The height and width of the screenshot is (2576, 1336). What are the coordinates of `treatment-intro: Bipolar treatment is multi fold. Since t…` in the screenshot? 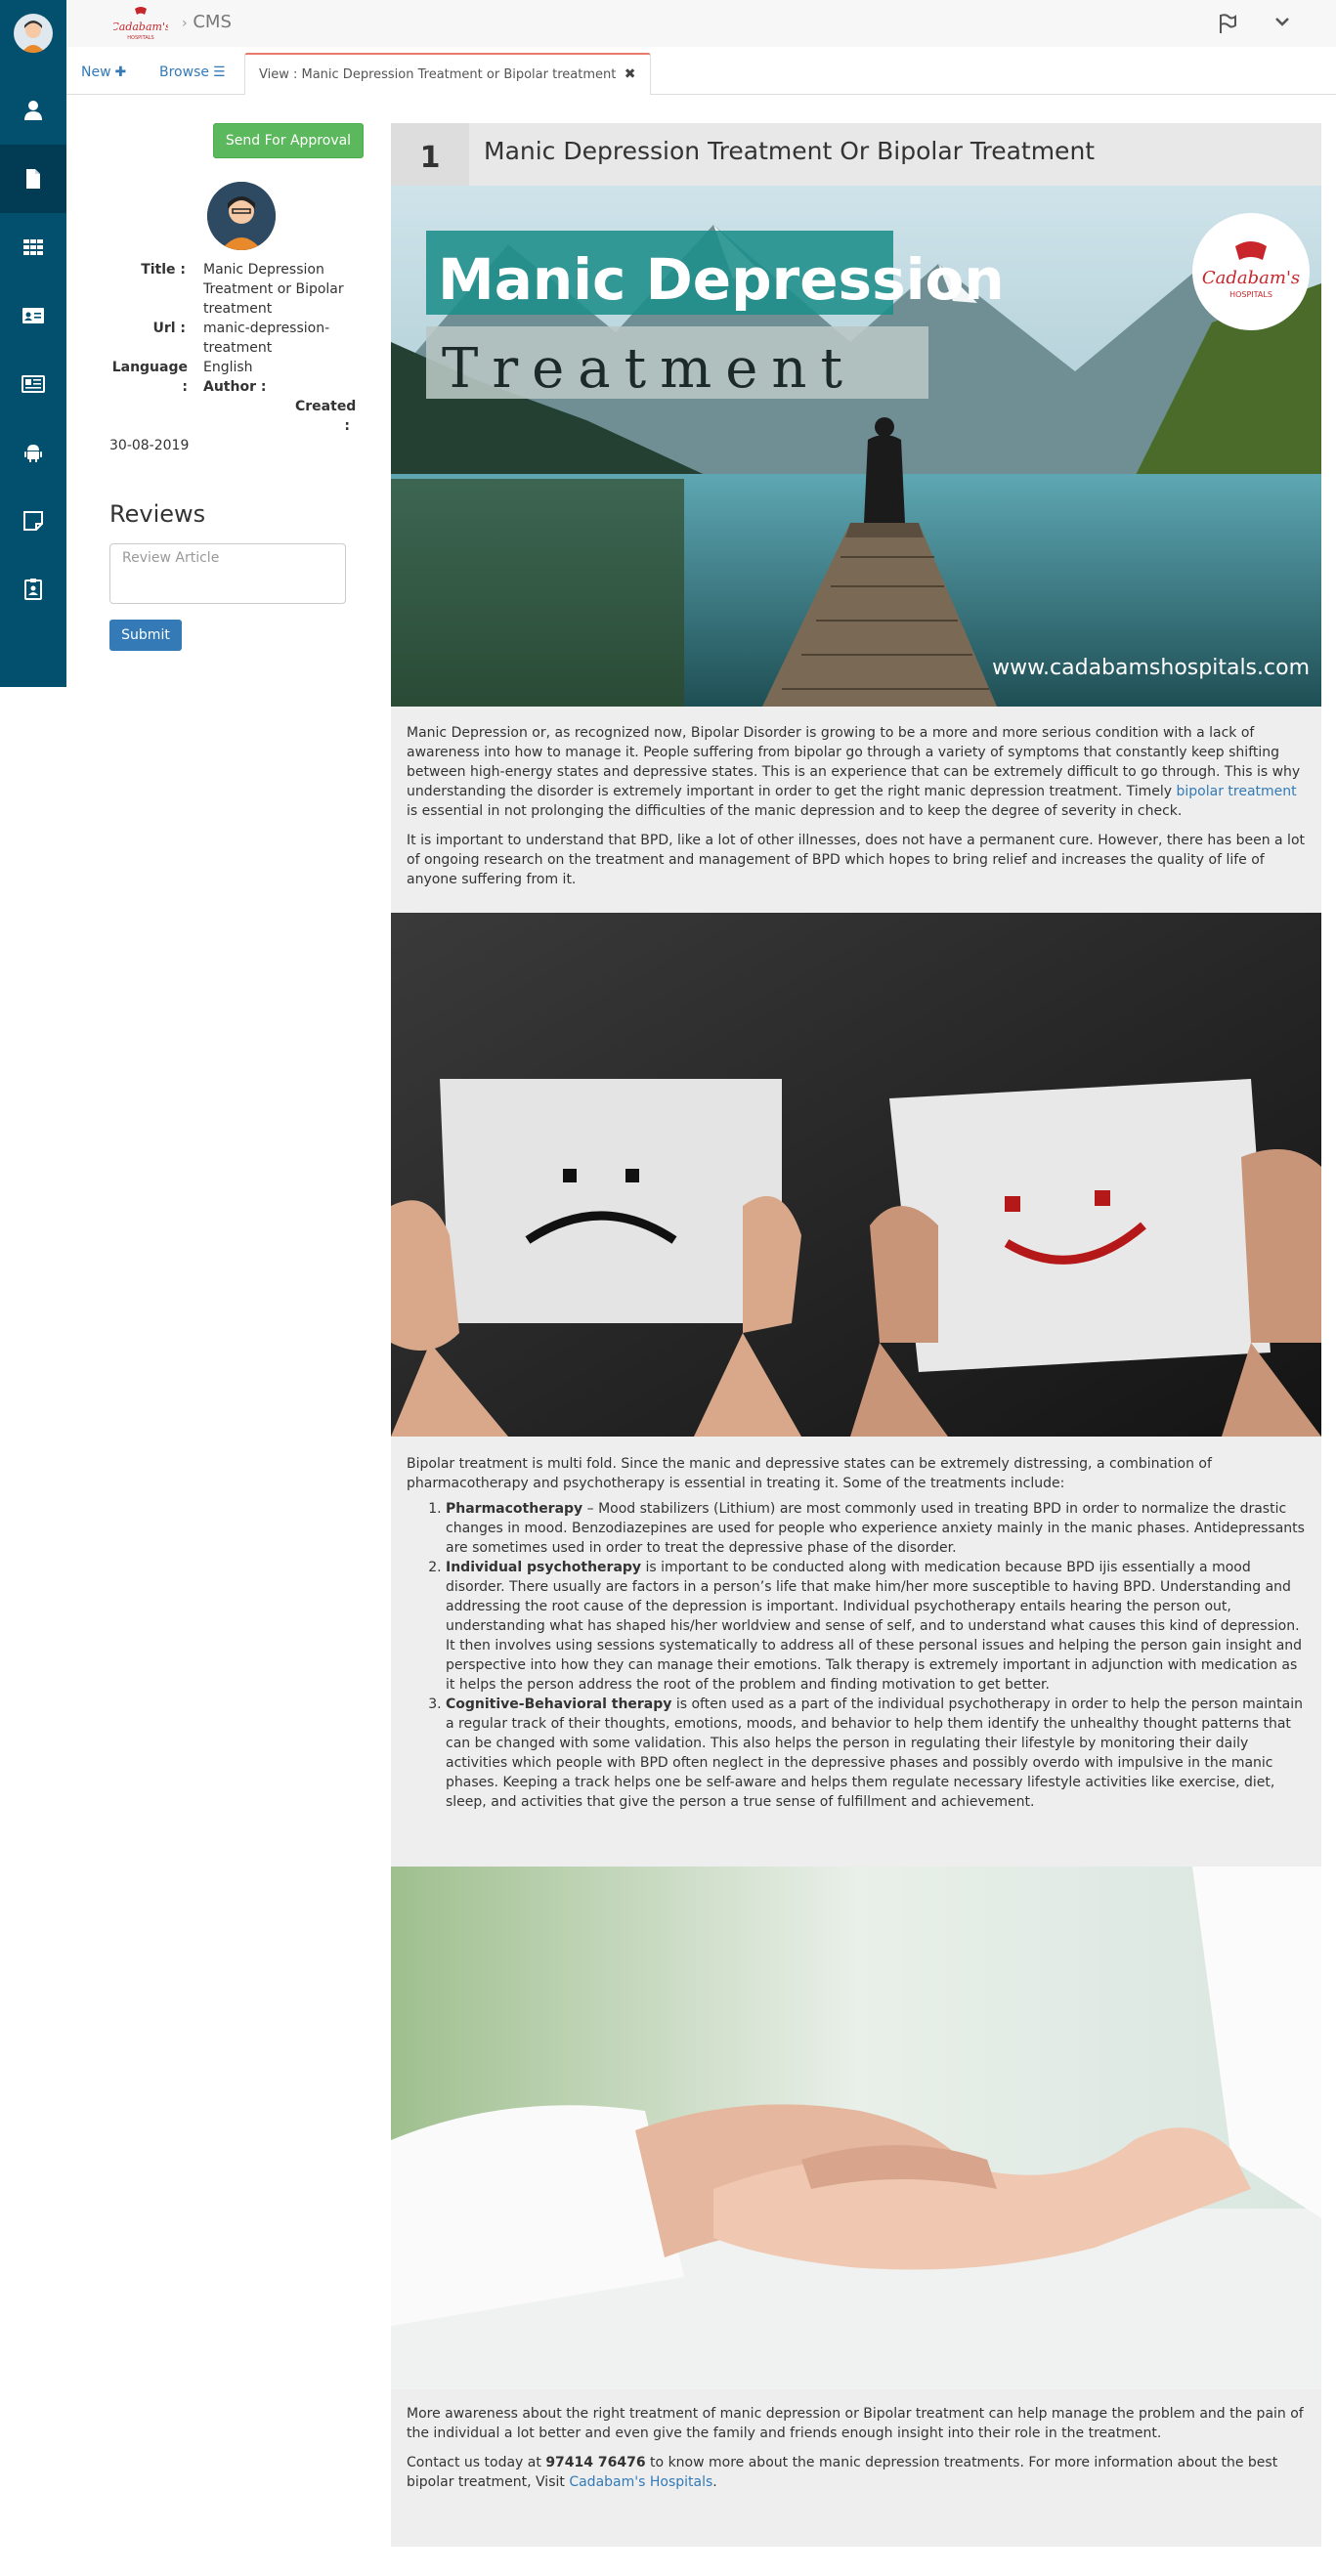 It's located at (809, 1474).